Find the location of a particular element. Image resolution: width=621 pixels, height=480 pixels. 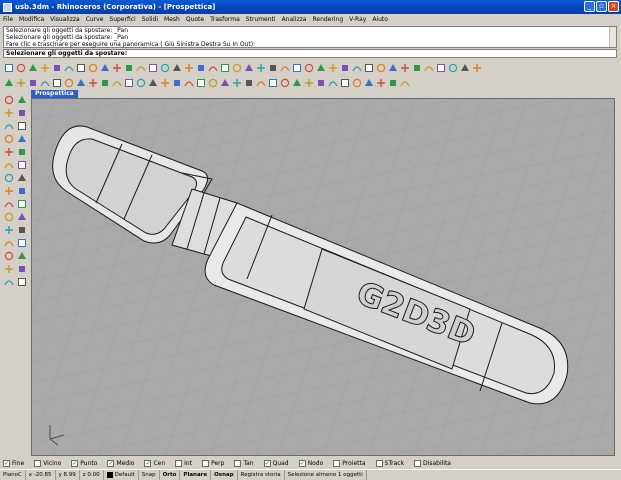

boolean-diff-icon is located at coordinates (224, 82).